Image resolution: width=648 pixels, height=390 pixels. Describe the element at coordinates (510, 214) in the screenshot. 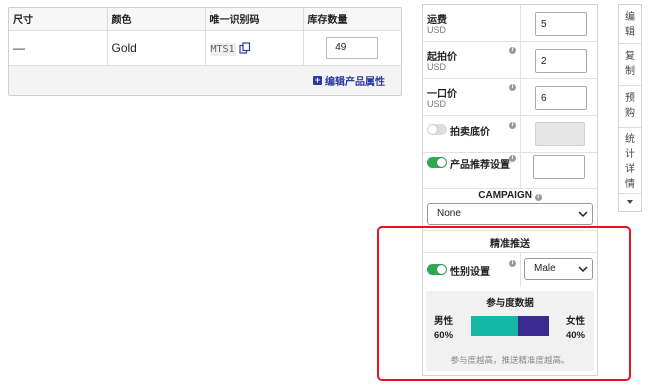

I see `campaign-select: None` at that location.